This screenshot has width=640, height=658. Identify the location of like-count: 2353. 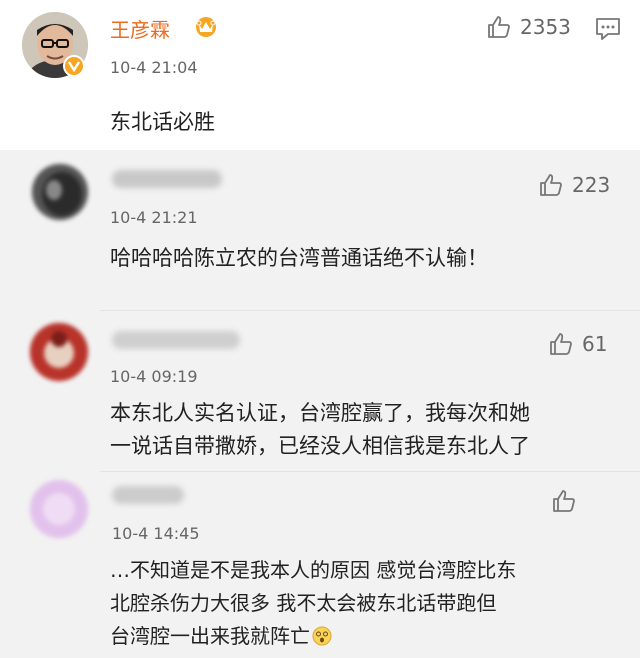
(545, 27).